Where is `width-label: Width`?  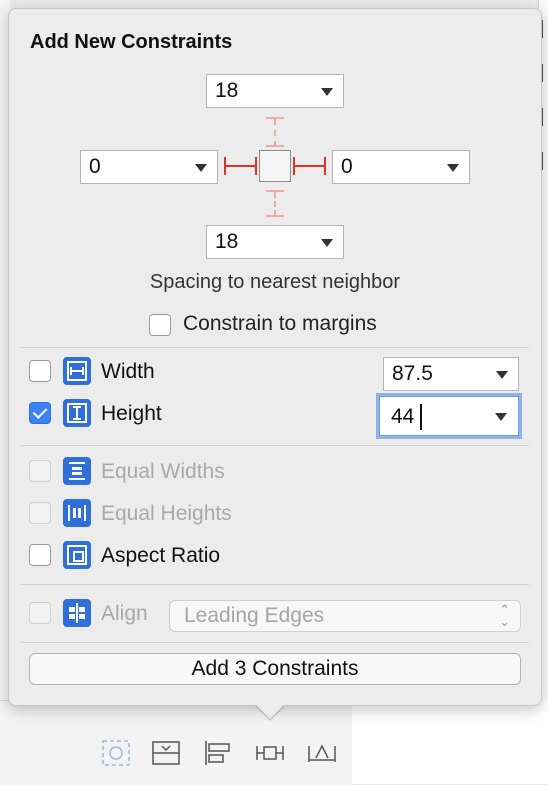
width-label: Width is located at coordinates (128, 372).